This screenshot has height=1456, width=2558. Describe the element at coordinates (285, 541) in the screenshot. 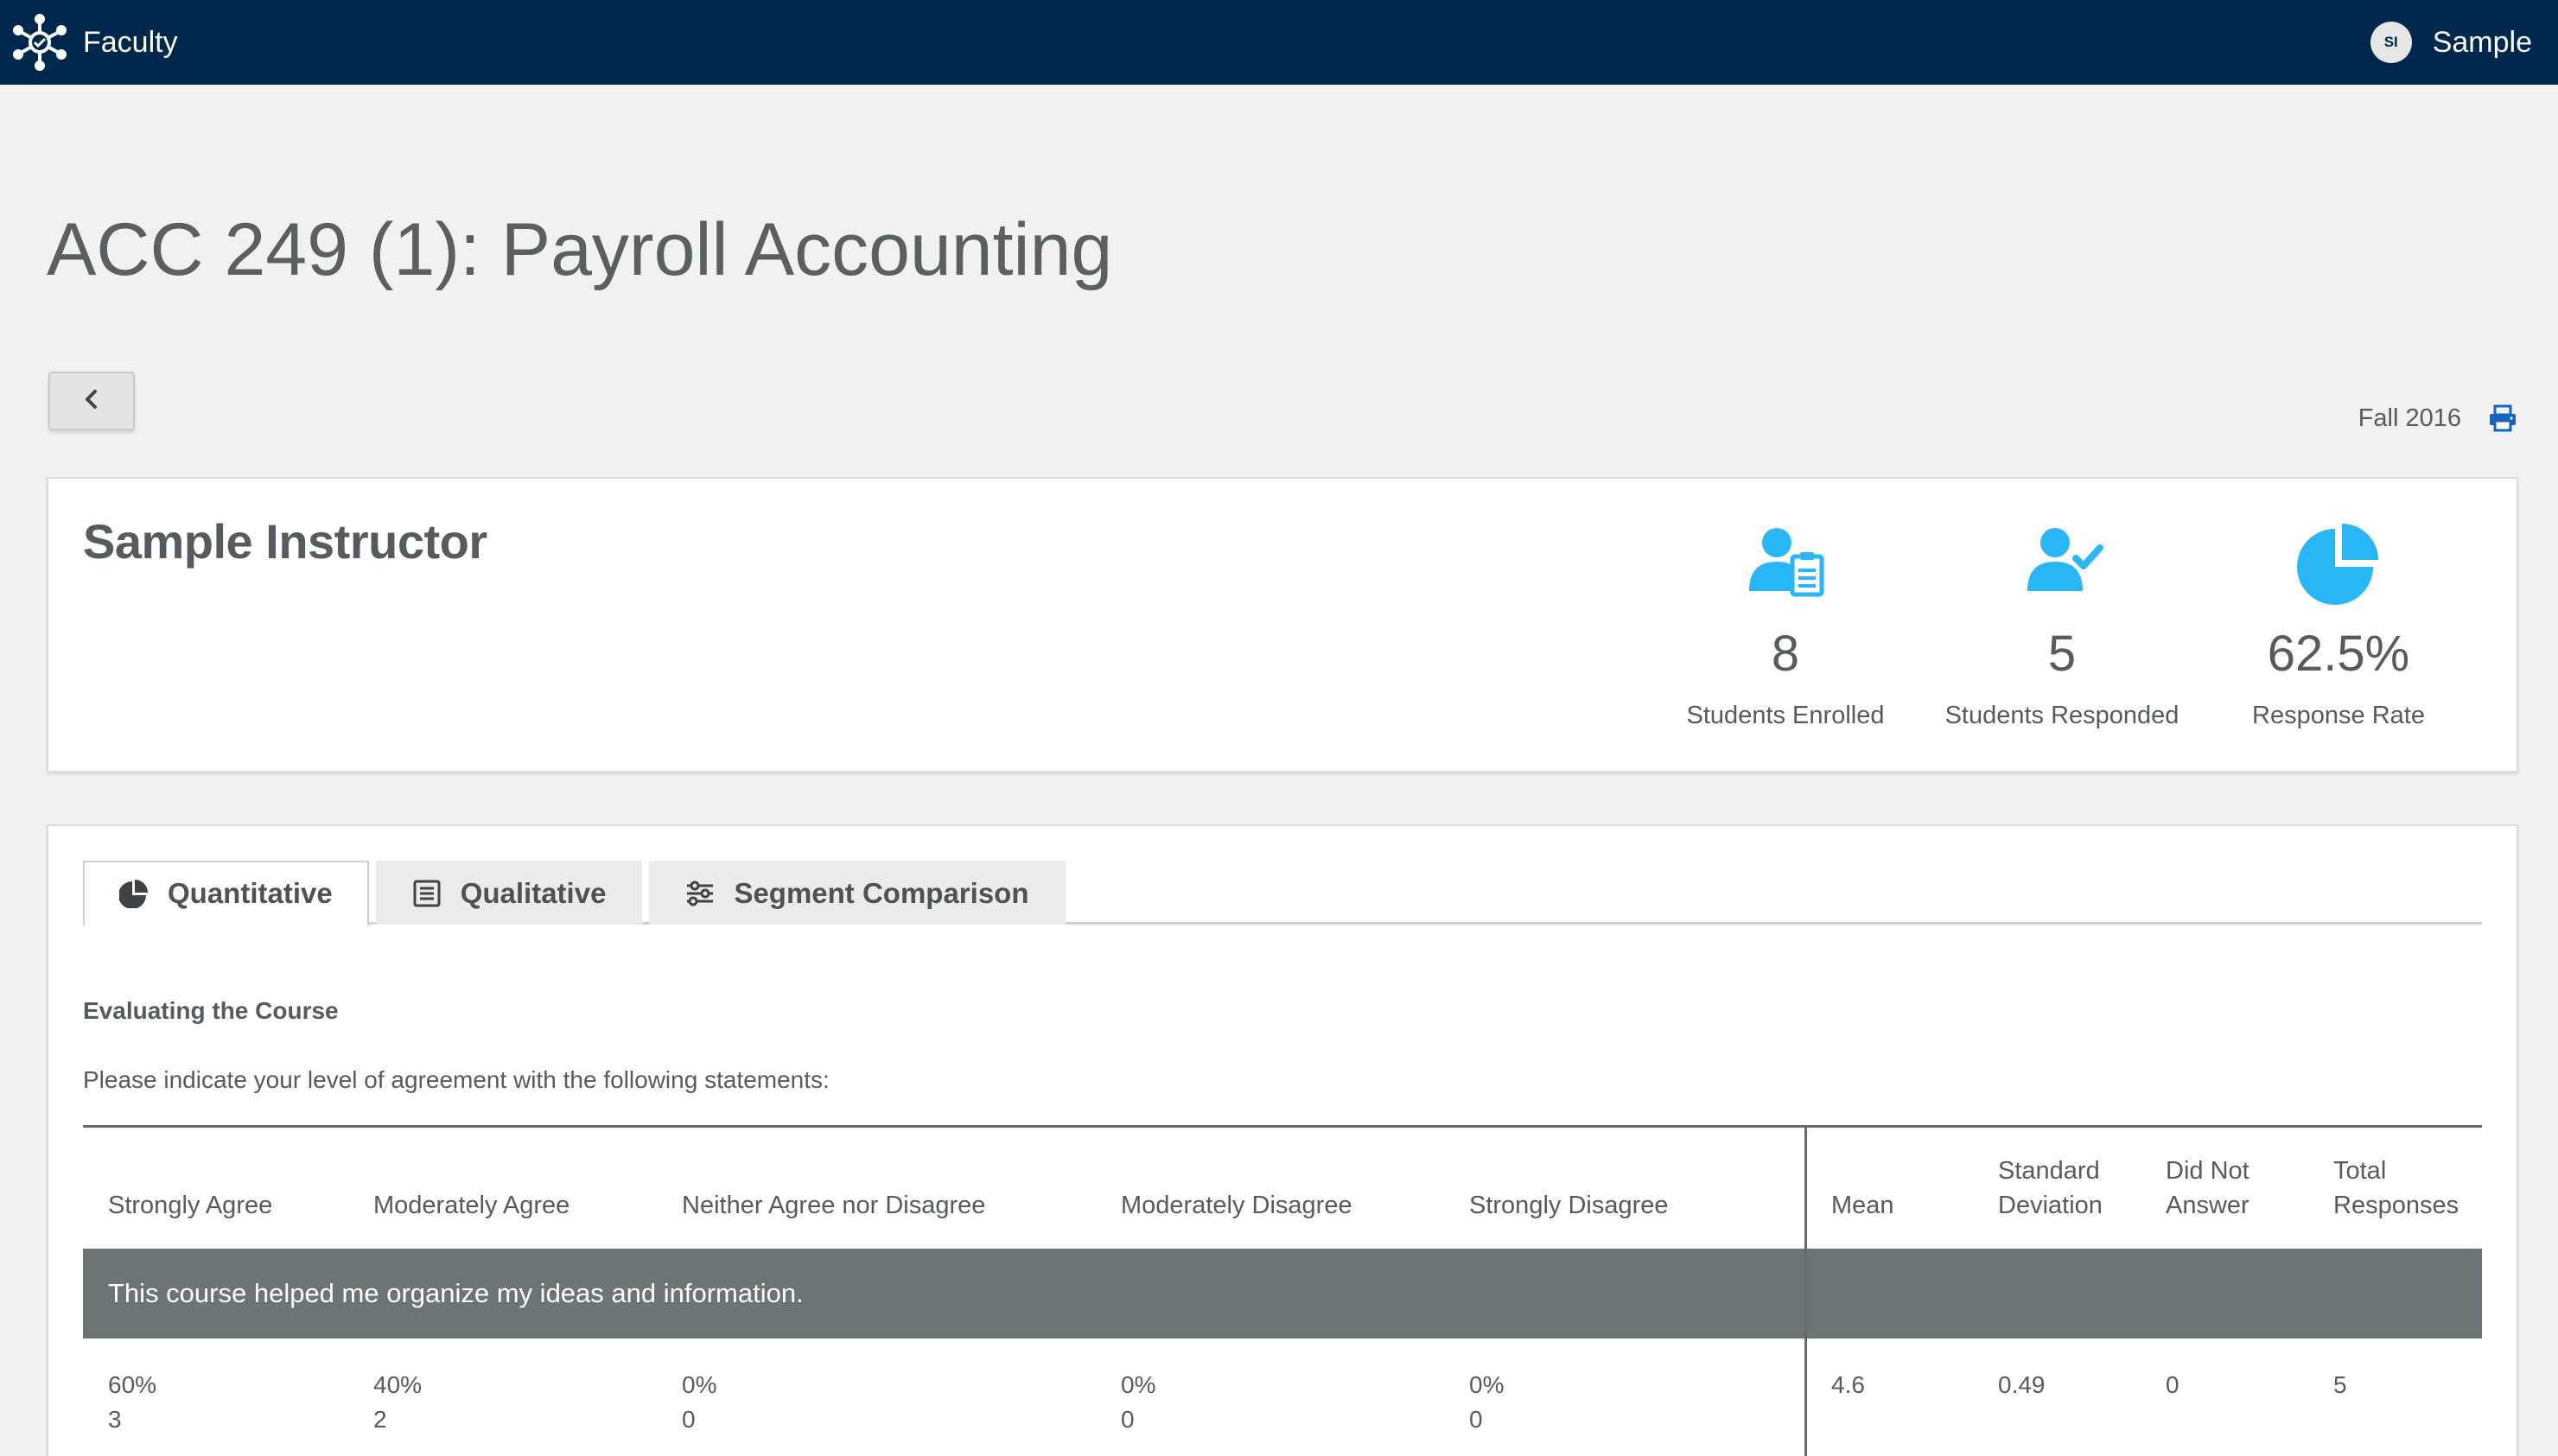

I see `instructor-name: Sample Instructor` at that location.